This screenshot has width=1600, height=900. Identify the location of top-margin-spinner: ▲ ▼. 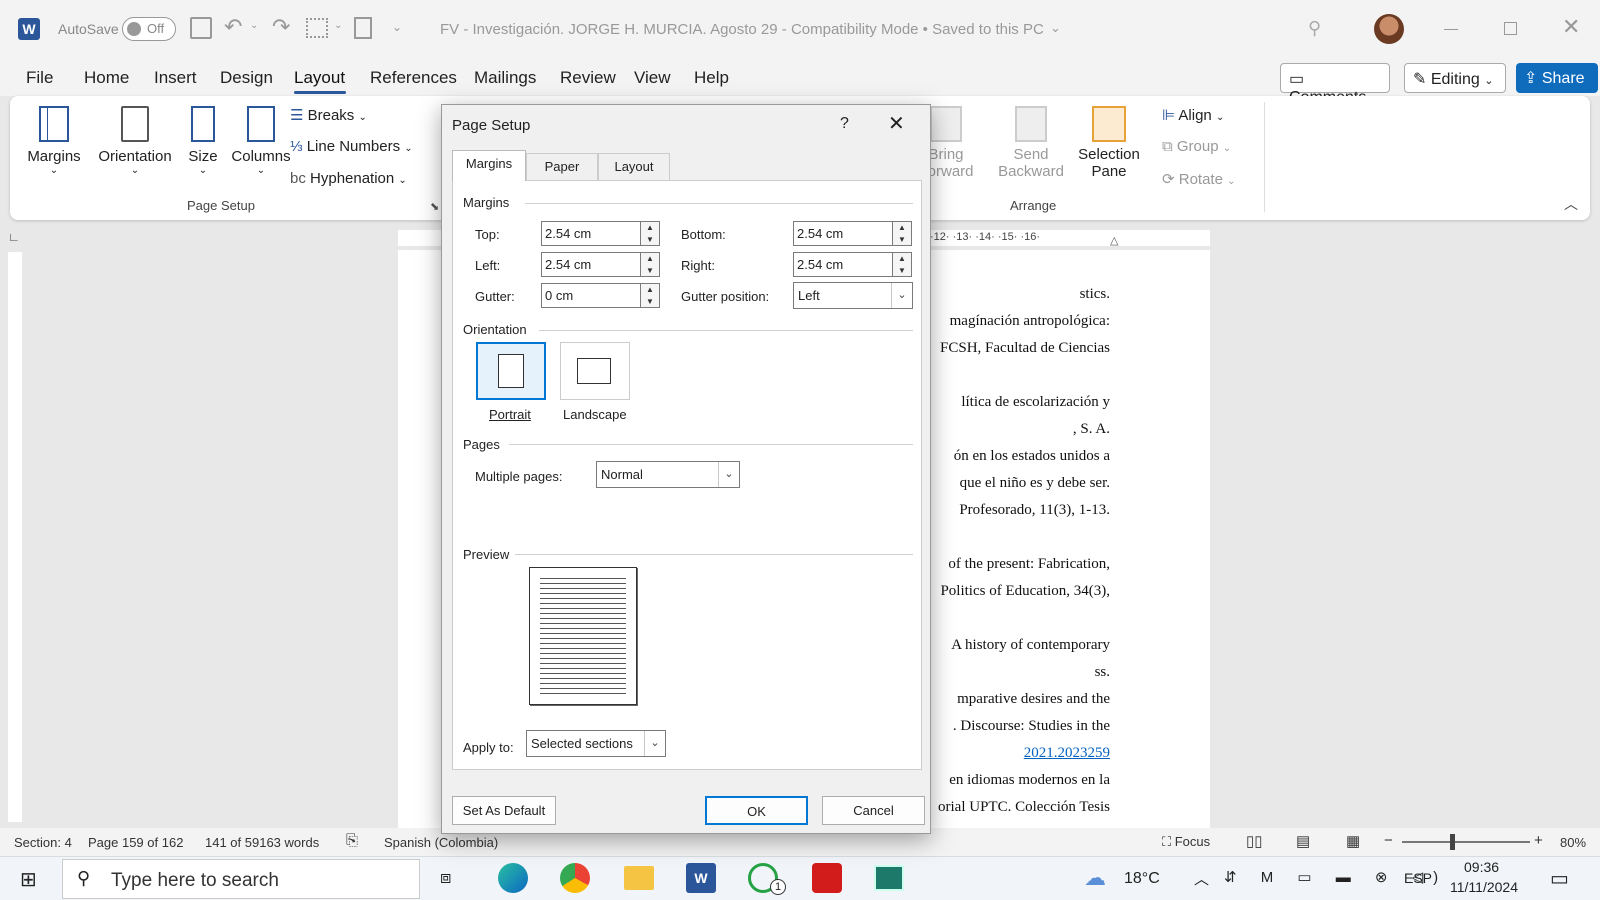
(650, 233).